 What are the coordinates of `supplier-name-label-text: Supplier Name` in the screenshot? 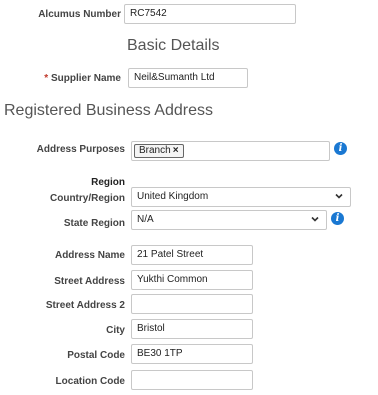 It's located at (85, 78).